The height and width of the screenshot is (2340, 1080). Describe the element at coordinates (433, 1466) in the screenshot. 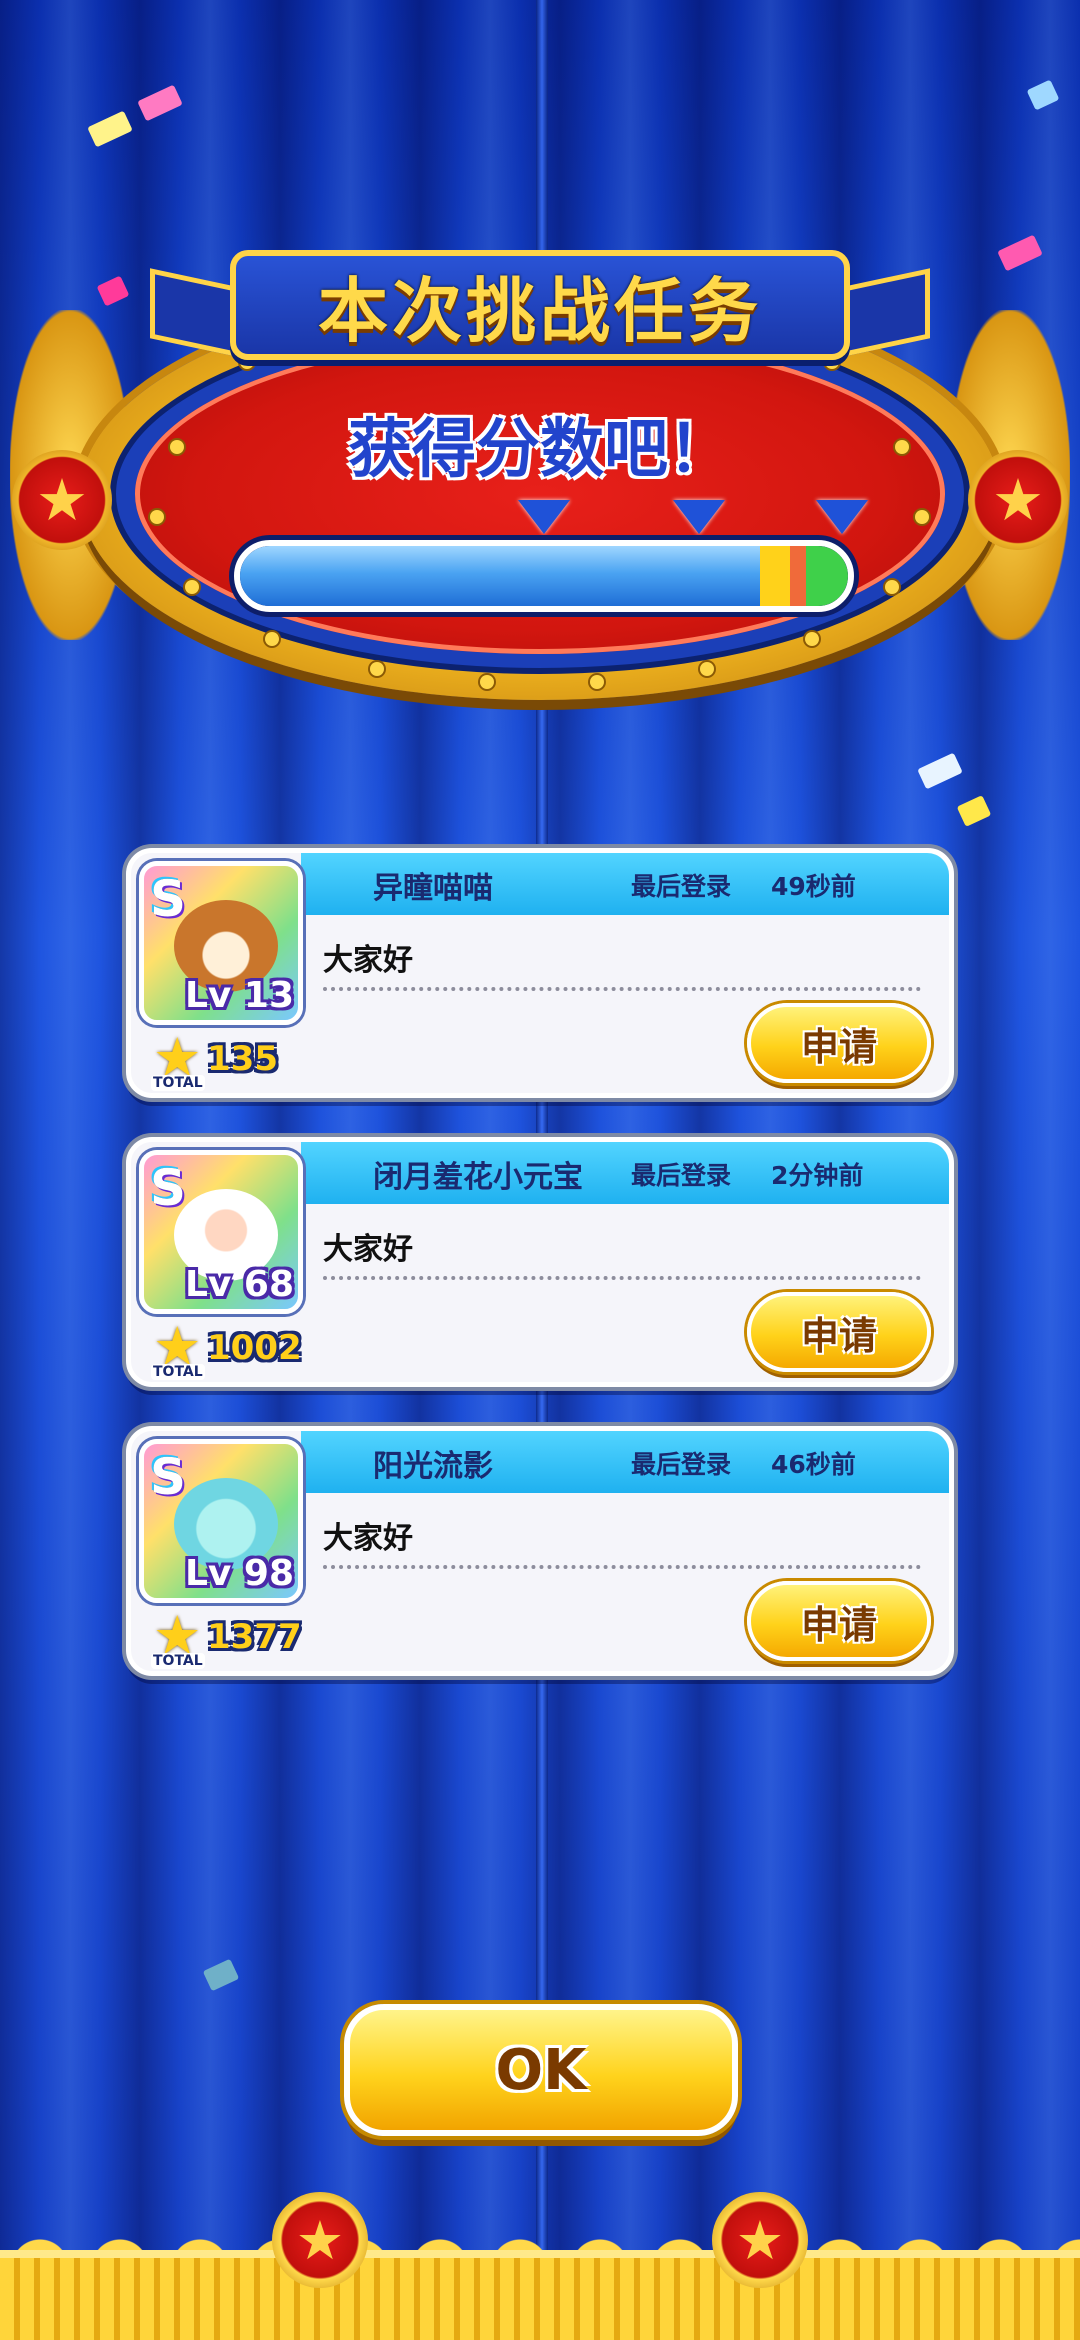

I see `friend-name: 阳光流影` at that location.